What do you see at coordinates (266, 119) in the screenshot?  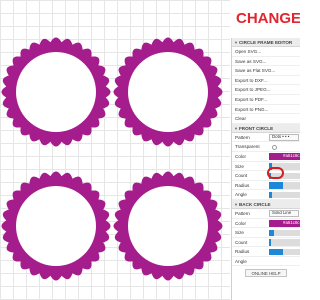 I see `menu-clear: Clear` at bounding box center [266, 119].